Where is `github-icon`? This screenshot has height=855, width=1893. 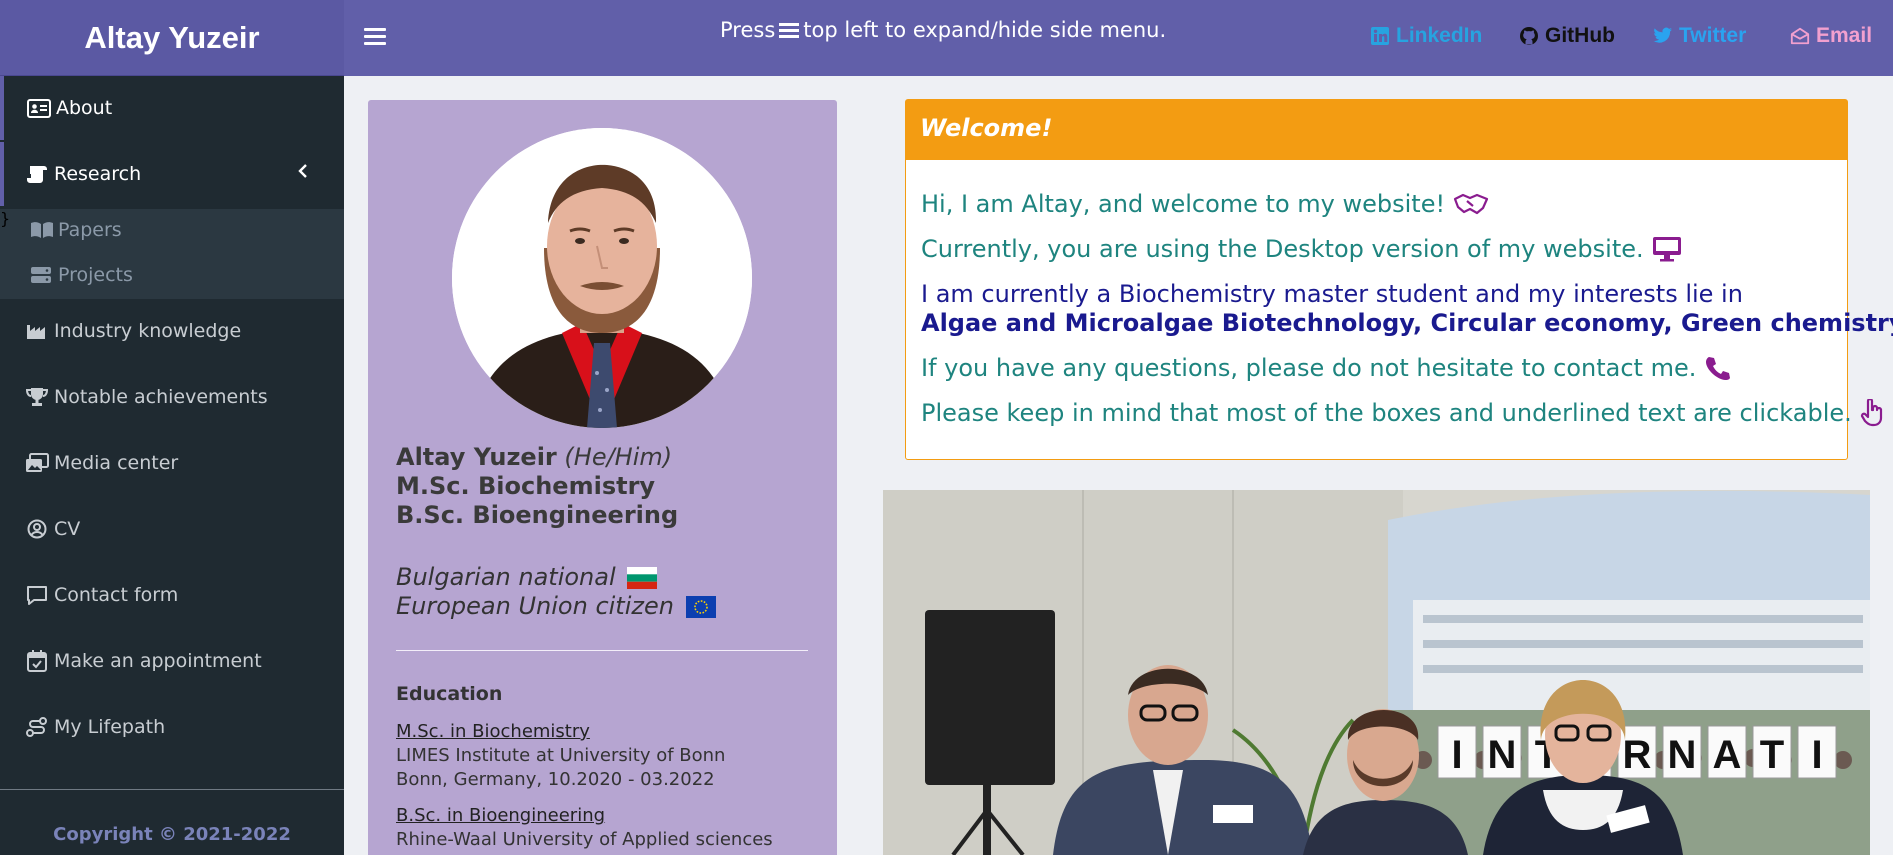
github-icon is located at coordinates (1529, 36).